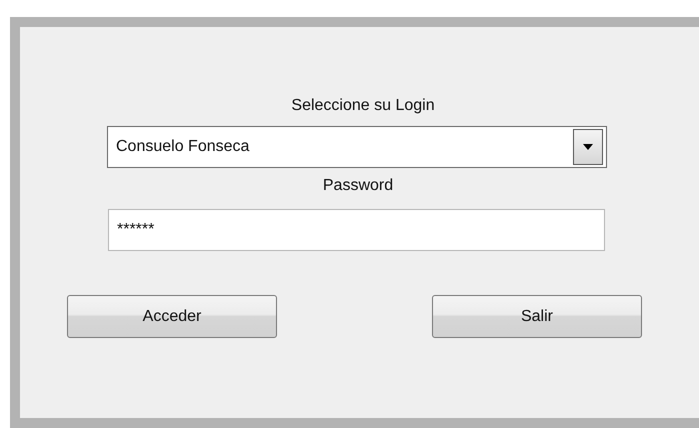 The width and height of the screenshot is (699, 428). Describe the element at coordinates (356, 230) in the screenshot. I see `password-field: ******` at that location.